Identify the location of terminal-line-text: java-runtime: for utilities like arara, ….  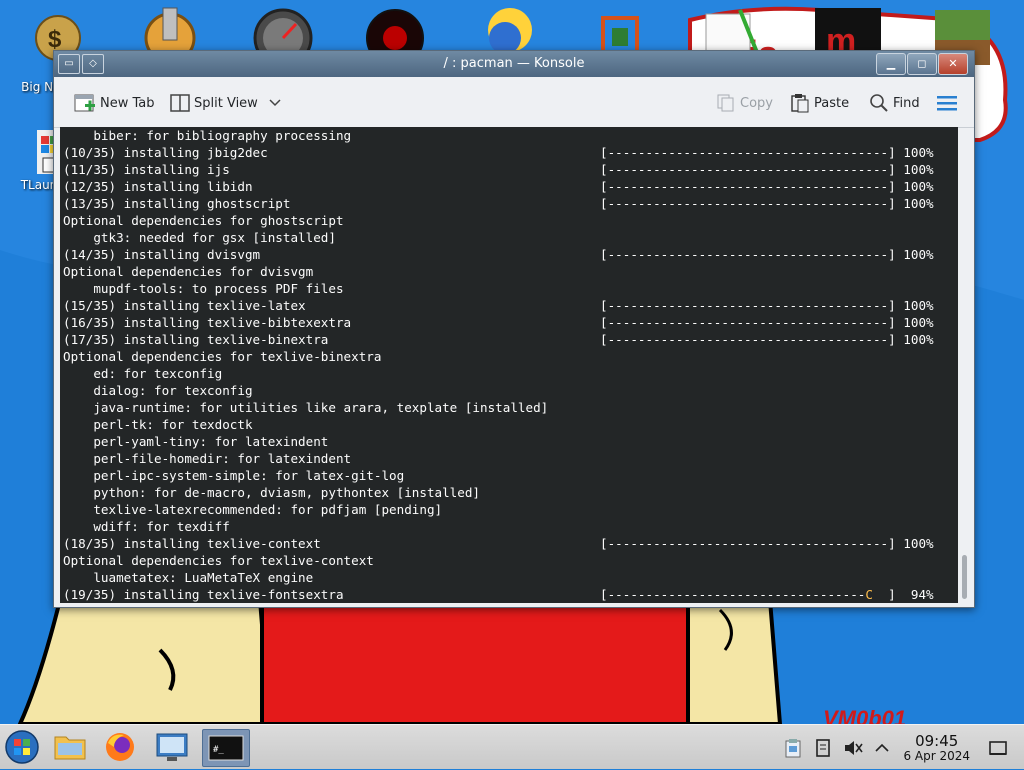
(306, 407).